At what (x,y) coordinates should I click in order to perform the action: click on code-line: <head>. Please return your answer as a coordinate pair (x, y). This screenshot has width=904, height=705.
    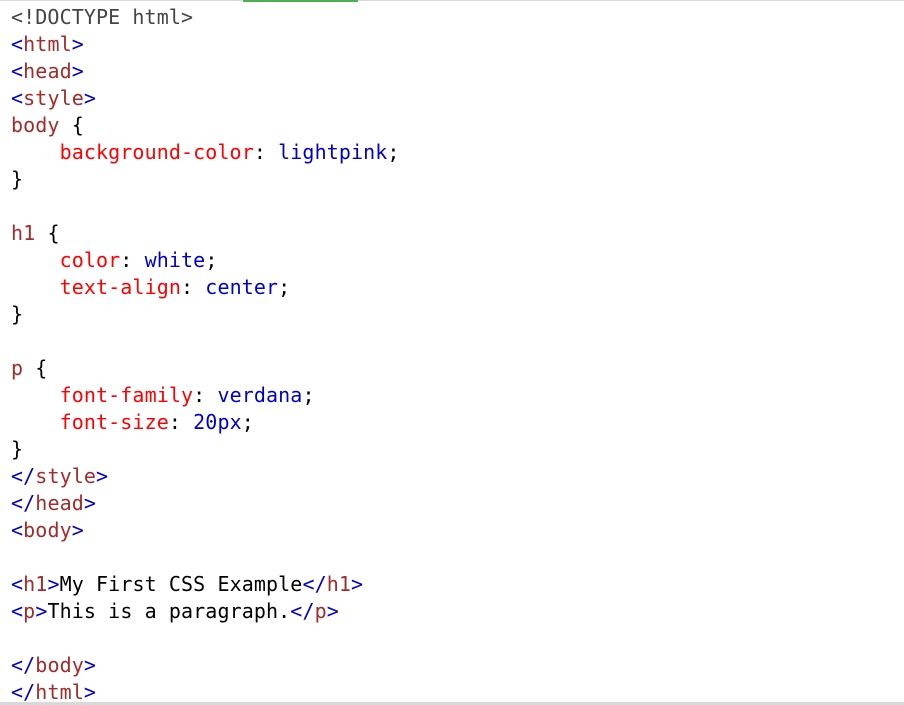
    Looking at the image, I should click on (457, 71).